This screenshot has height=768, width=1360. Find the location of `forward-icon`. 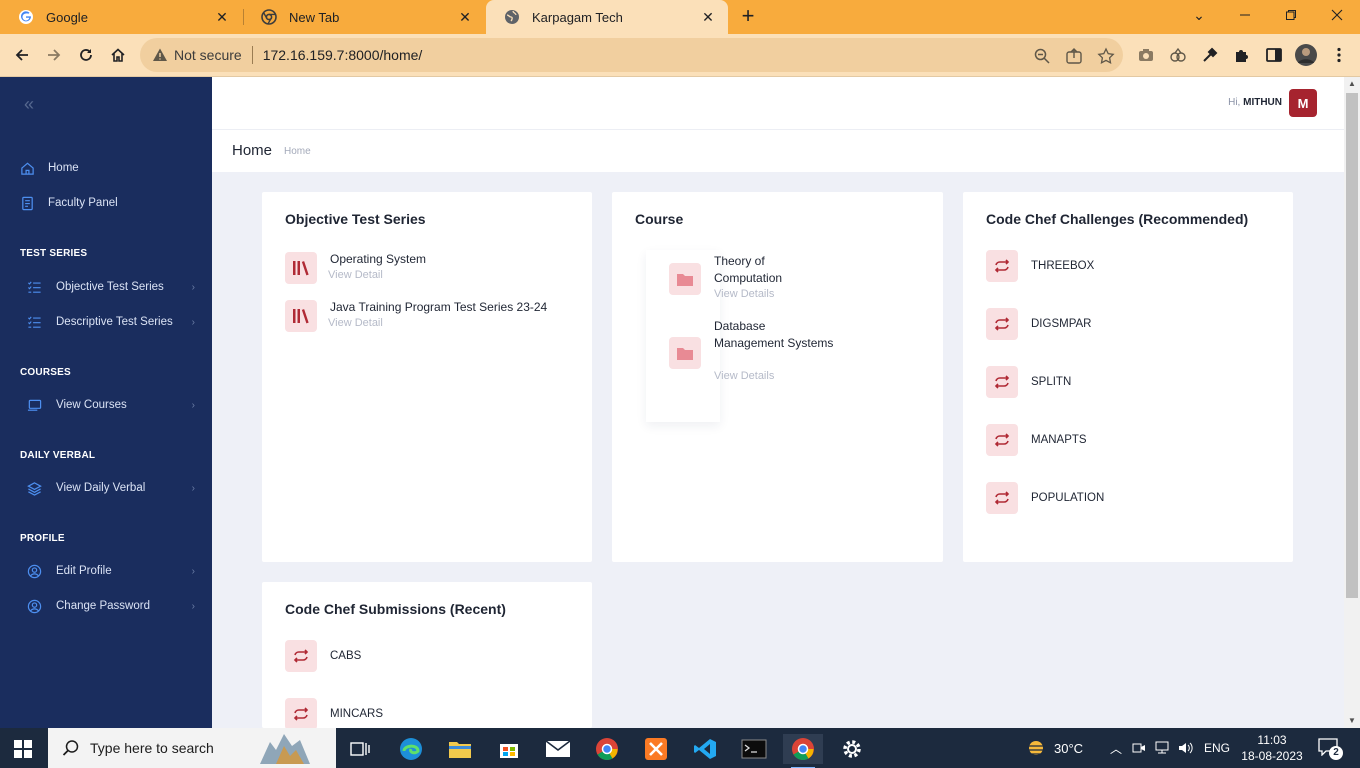

forward-icon is located at coordinates (54, 55).